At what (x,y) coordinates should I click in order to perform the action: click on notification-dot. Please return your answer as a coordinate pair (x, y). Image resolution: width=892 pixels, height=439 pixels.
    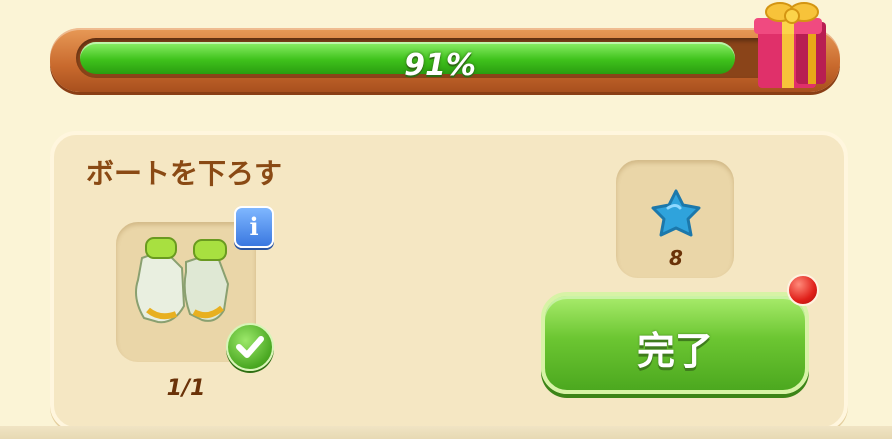
    Looking at the image, I should click on (803, 290).